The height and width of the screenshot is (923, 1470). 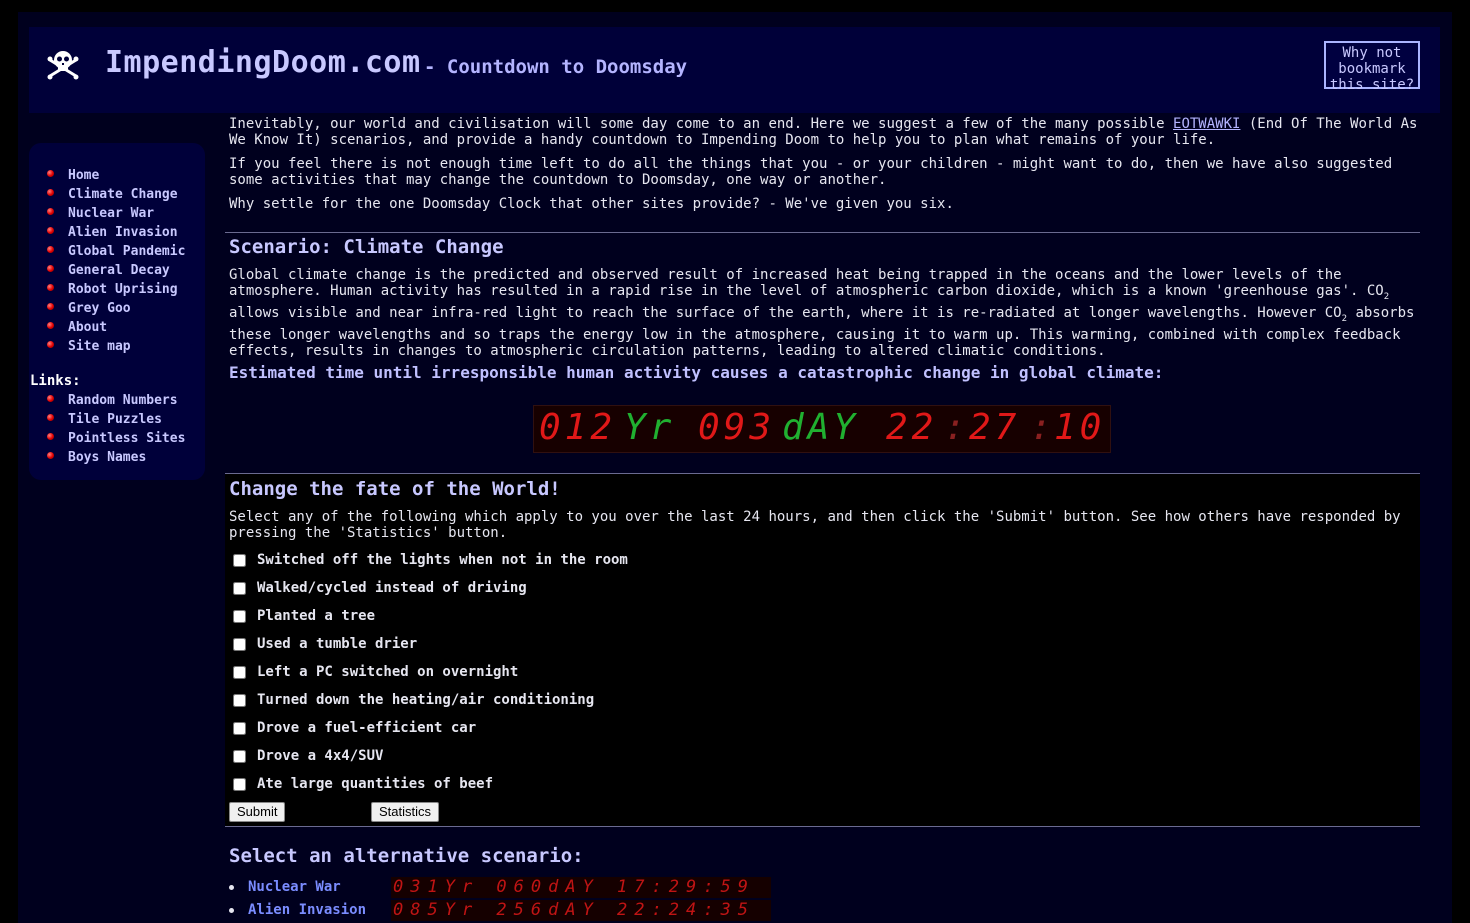 I want to click on skull-crossbones-icon, so click(x=63, y=65).